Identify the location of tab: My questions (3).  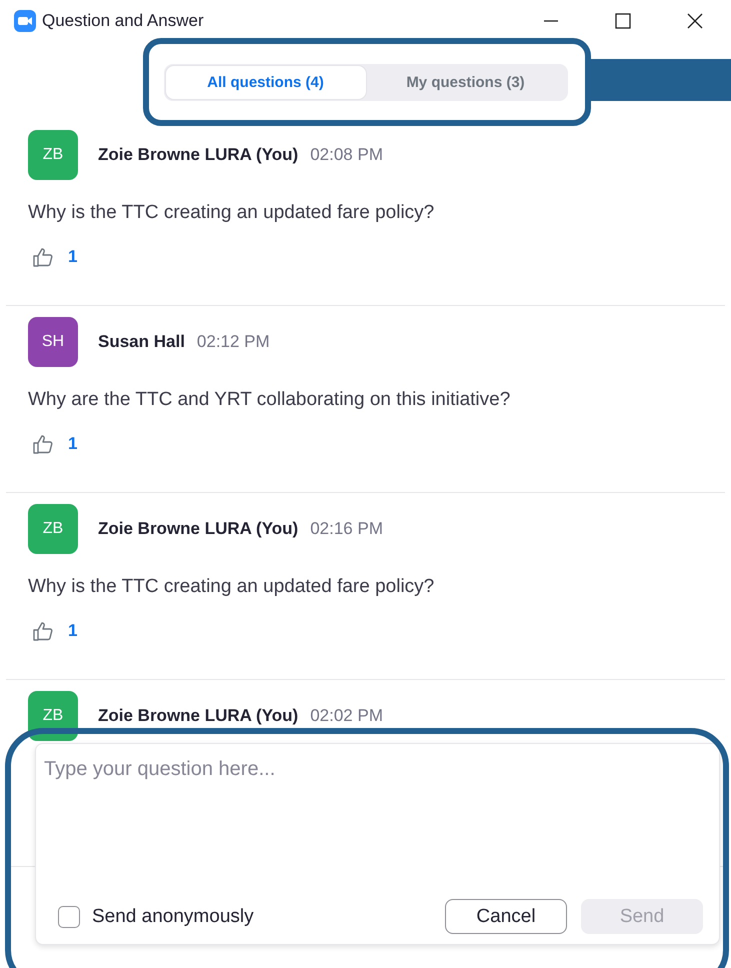
(466, 82).